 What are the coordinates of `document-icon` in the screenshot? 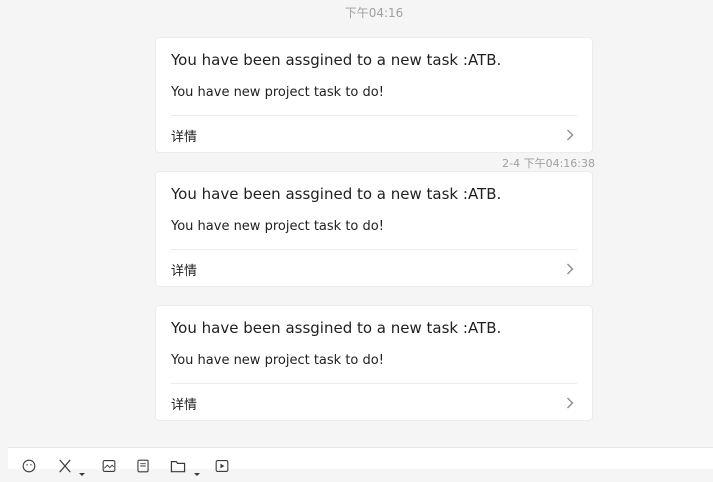 It's located at (143, 466).